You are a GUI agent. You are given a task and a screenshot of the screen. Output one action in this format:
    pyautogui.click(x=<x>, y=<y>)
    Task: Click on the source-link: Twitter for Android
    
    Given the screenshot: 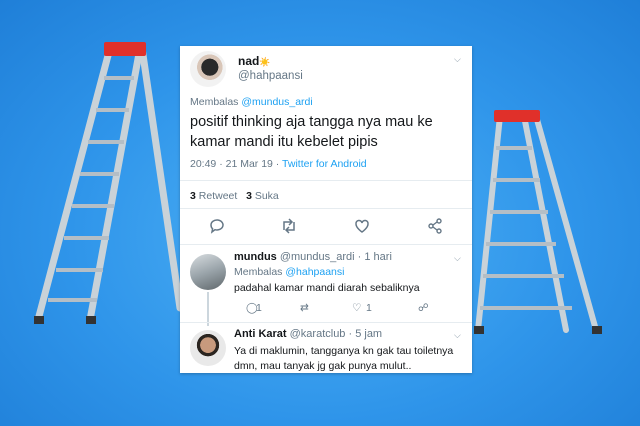 What is the action you would take?
    pyautogui.click(x=324, y=164)
    